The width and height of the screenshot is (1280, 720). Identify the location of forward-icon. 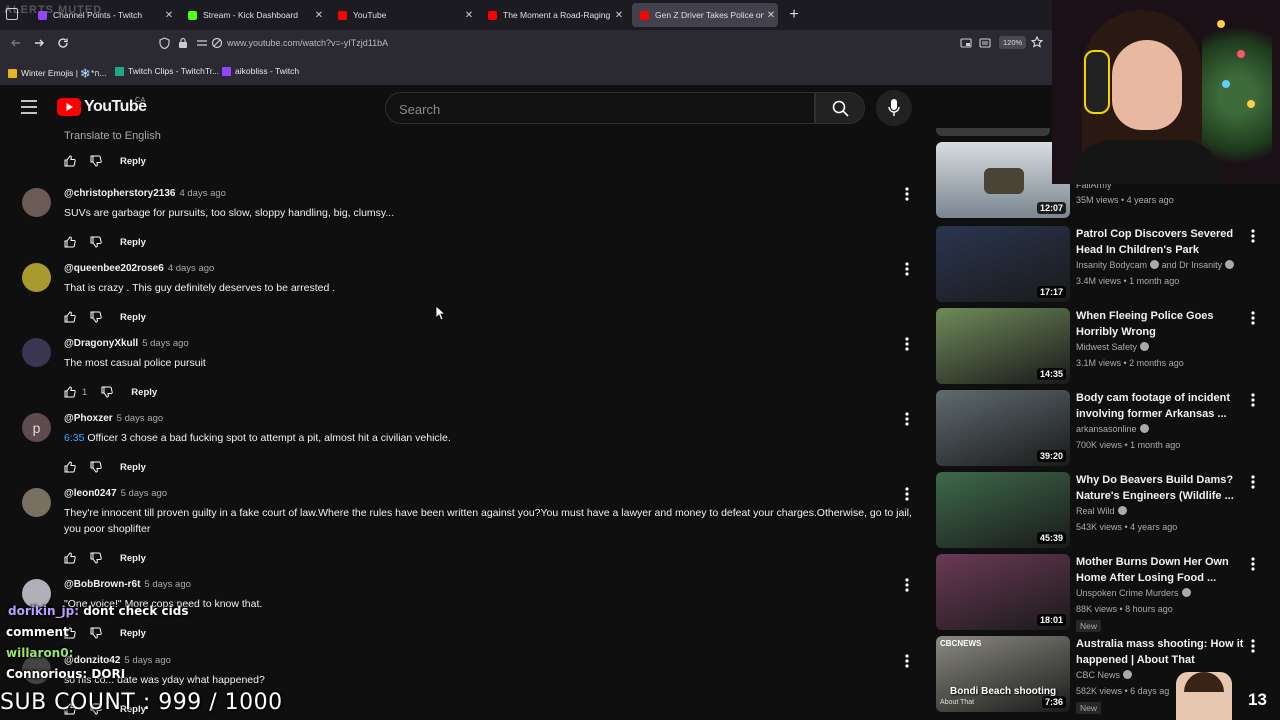
(39, 43).